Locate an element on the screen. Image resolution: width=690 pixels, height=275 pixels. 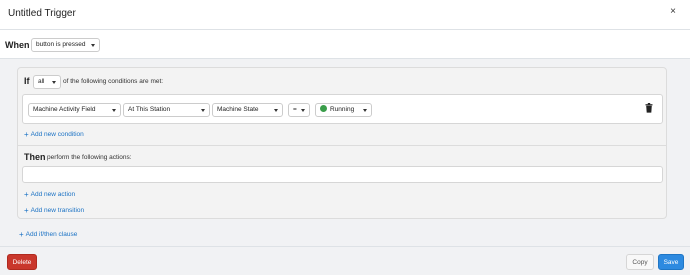
divider is located at coordinates (342, 145).